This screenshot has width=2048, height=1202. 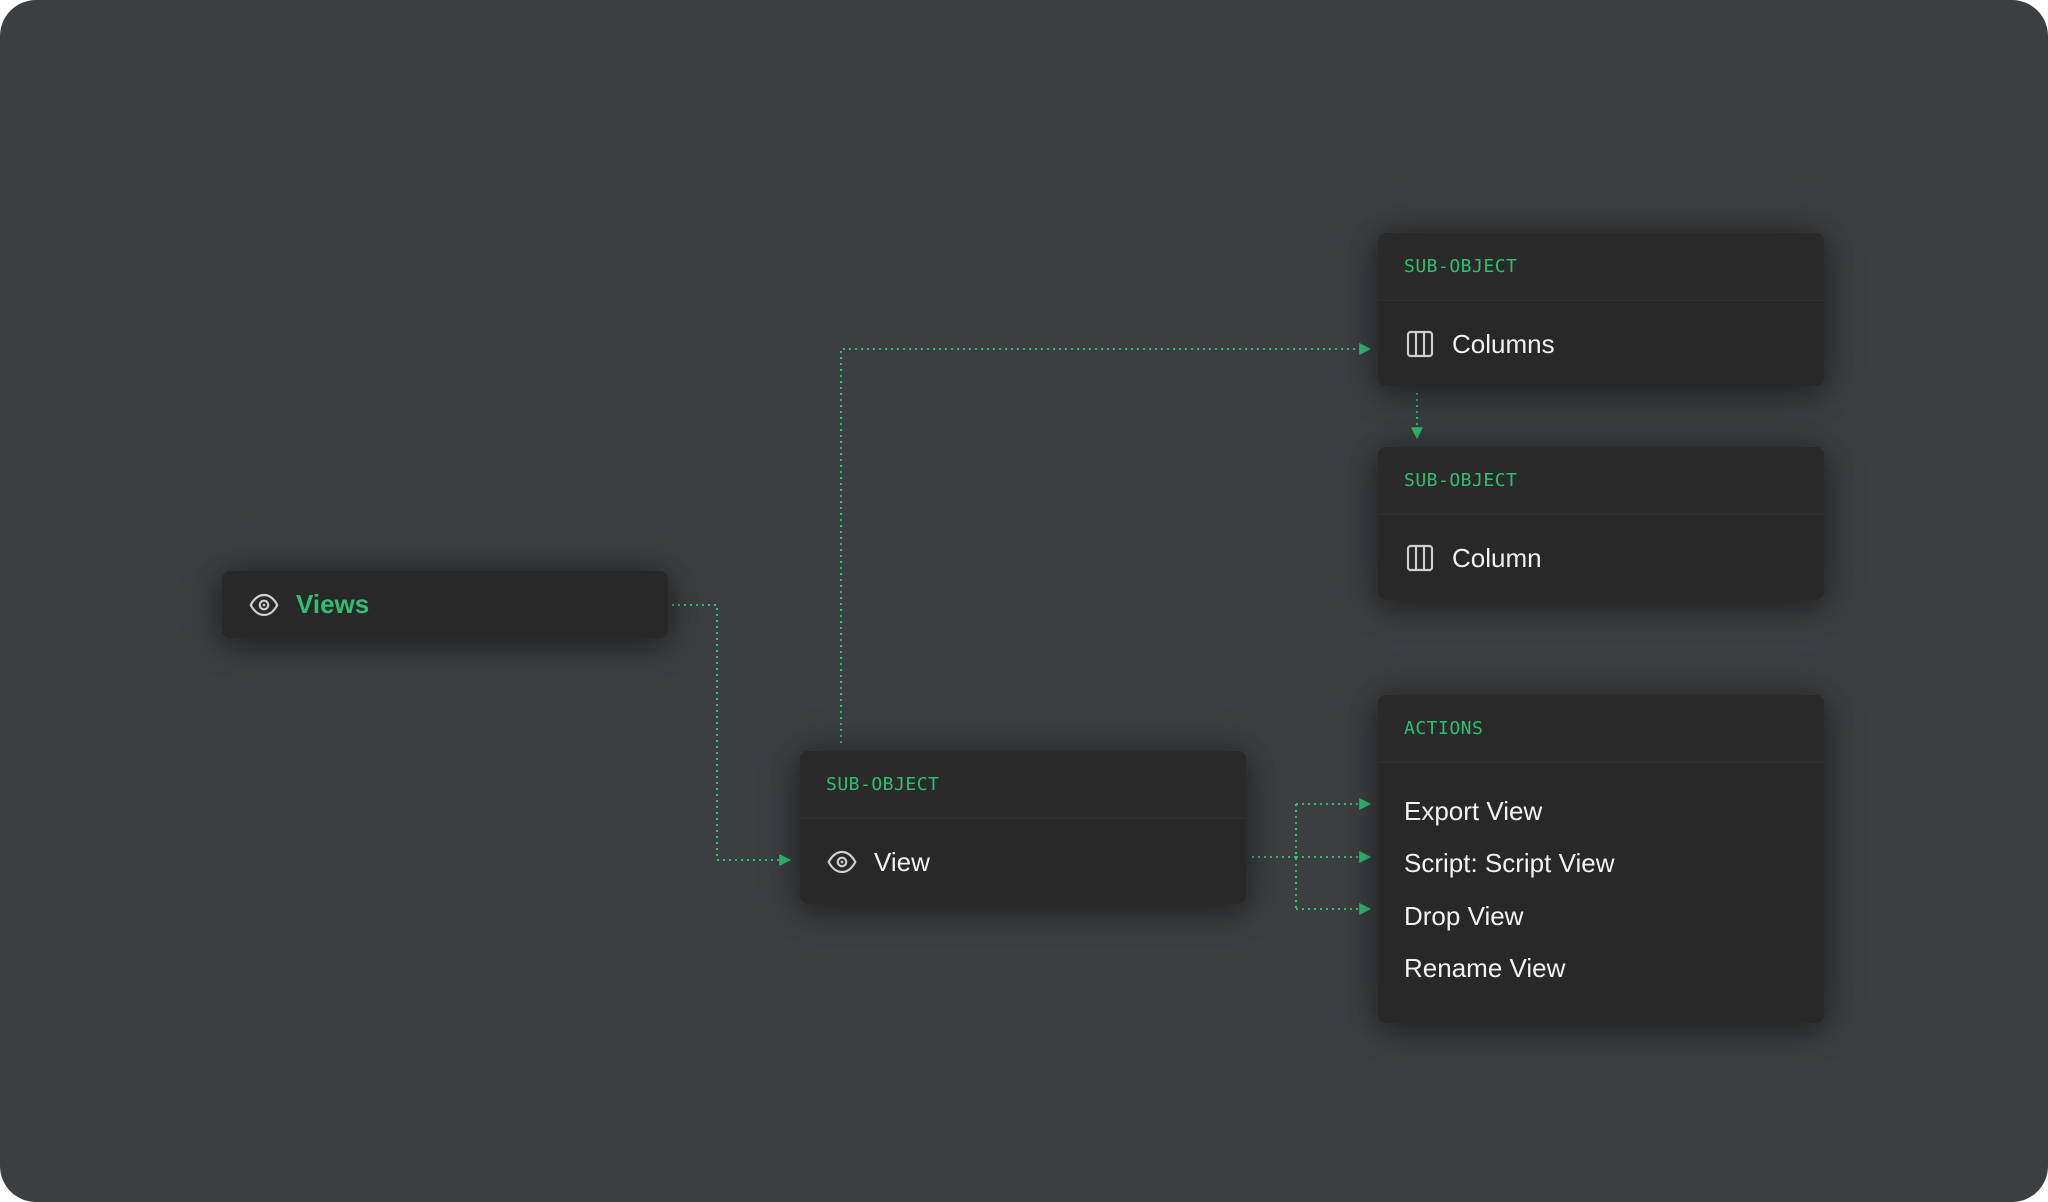 I want to click on actions-node-header: ACTIONS, so click(x=1601, y=729).